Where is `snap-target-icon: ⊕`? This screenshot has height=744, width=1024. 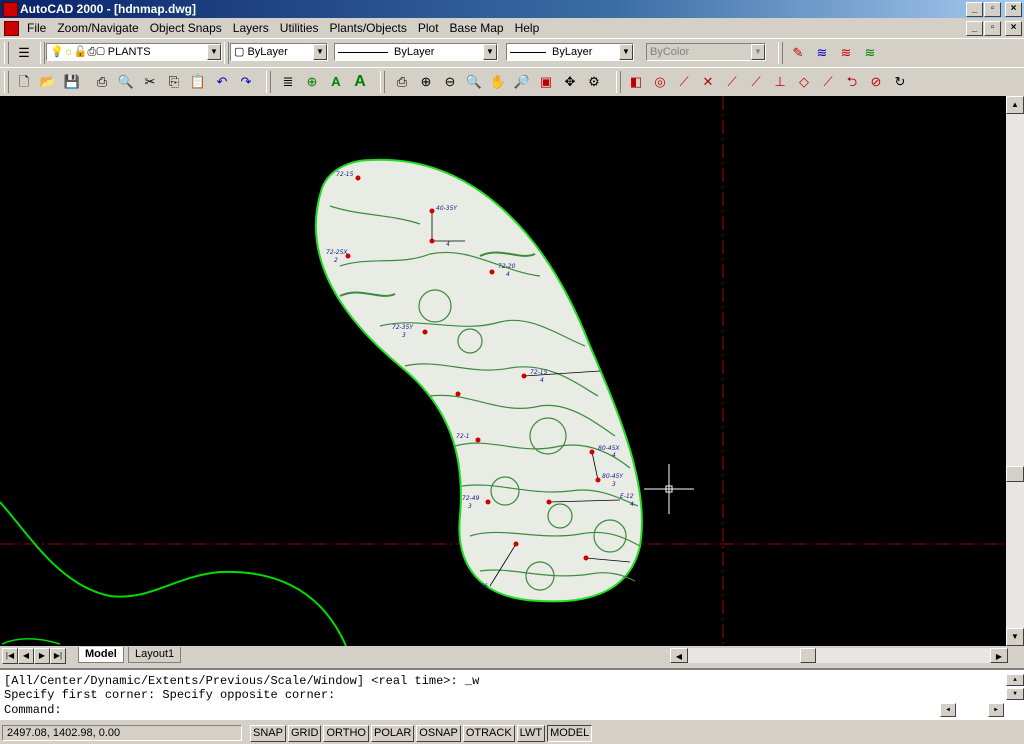 snap-target-icon: ⊕ is located at coordinates (312, 82).